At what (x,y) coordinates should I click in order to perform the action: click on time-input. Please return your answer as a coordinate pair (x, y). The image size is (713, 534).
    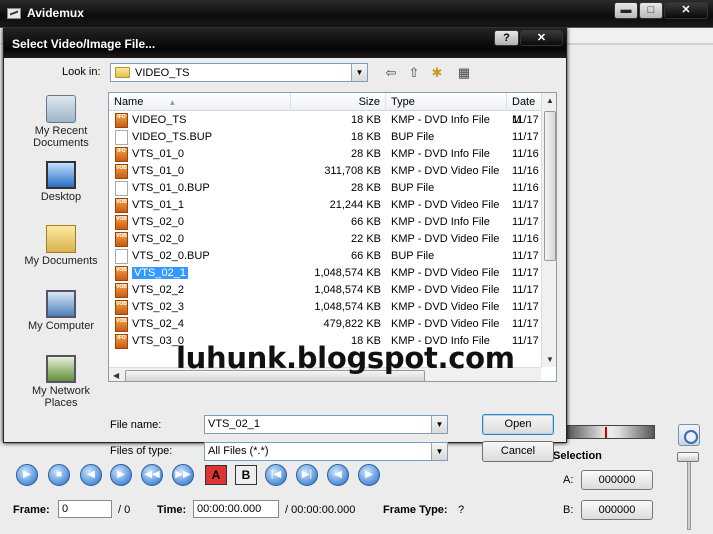
    Looking at the image, I should click on (236, 509).